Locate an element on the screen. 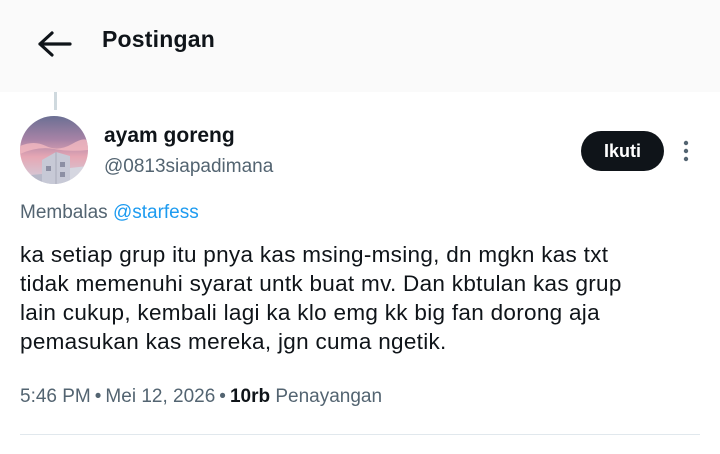 This screenshot has height=454, width=720. back-button is located at coordinates (55, 44).